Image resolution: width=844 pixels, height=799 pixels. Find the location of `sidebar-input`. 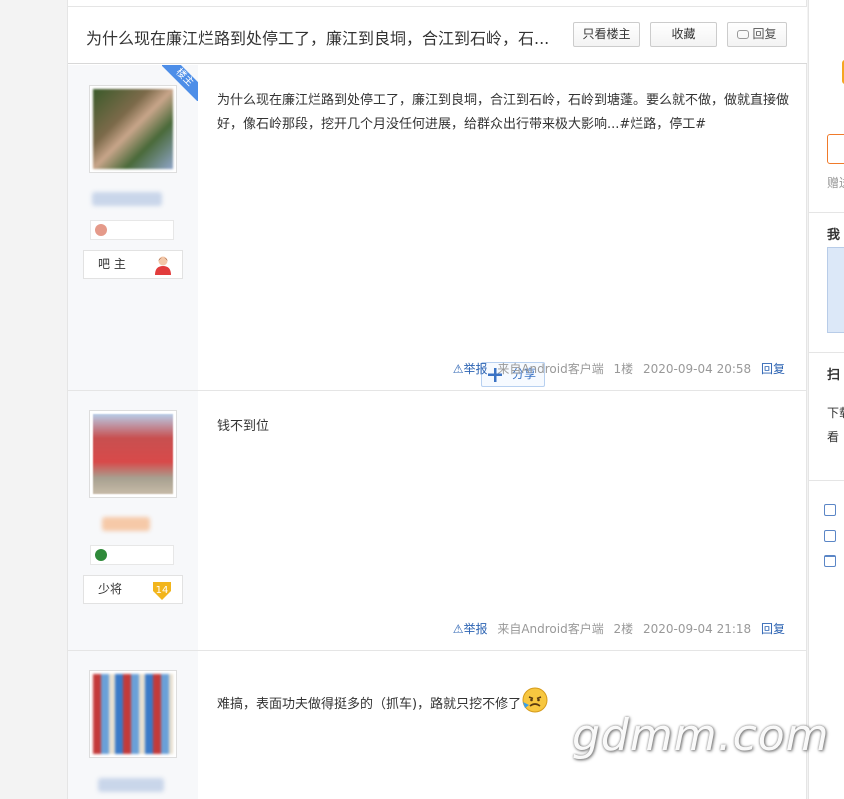

sidebar-input is located at coordinates (835, 149).